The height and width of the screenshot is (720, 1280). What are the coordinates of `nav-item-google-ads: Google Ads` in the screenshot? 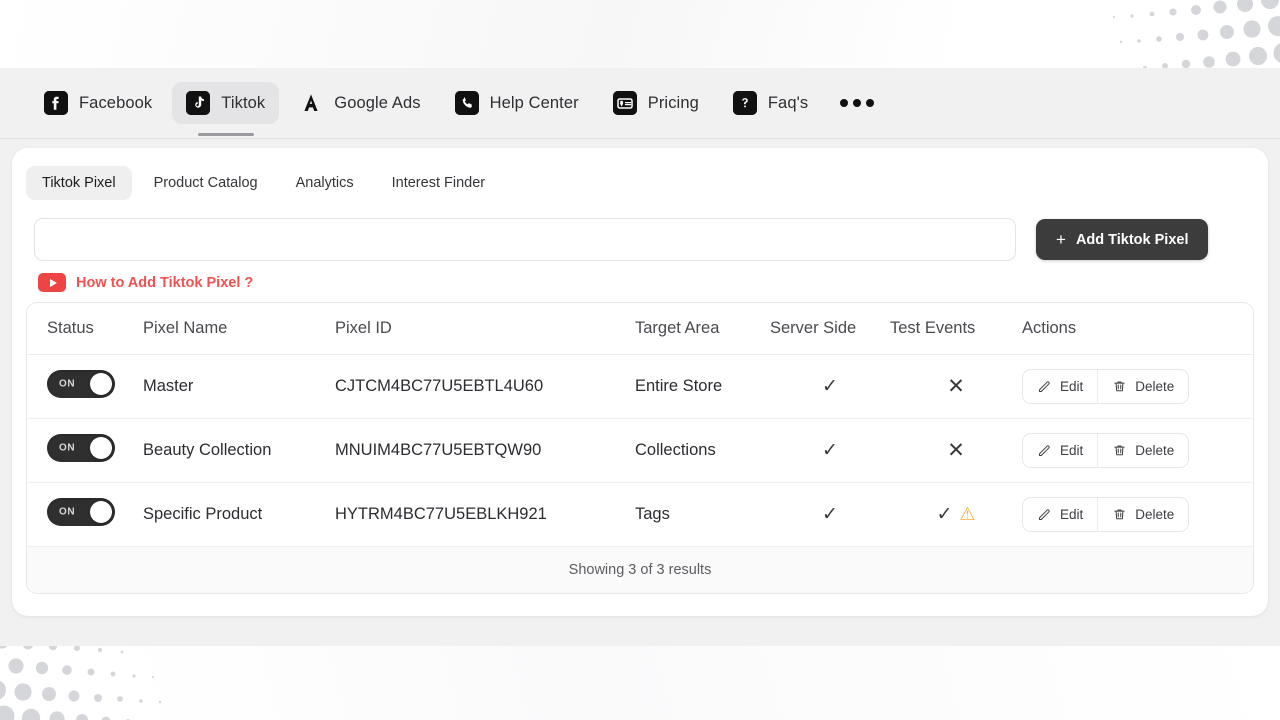 It's located at (359, 103).